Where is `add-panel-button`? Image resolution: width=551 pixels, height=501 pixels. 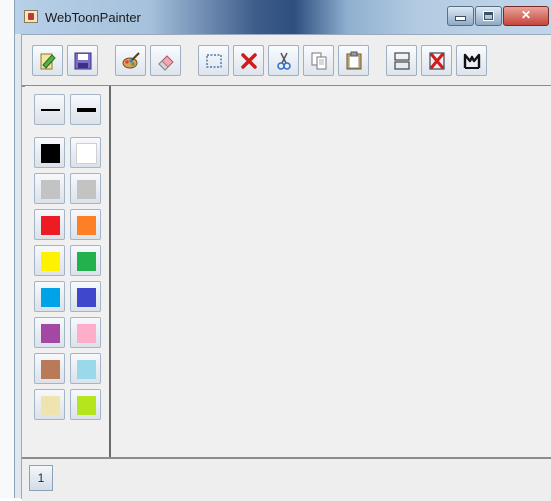 add-panel-button is located at coordinates (401, 60).